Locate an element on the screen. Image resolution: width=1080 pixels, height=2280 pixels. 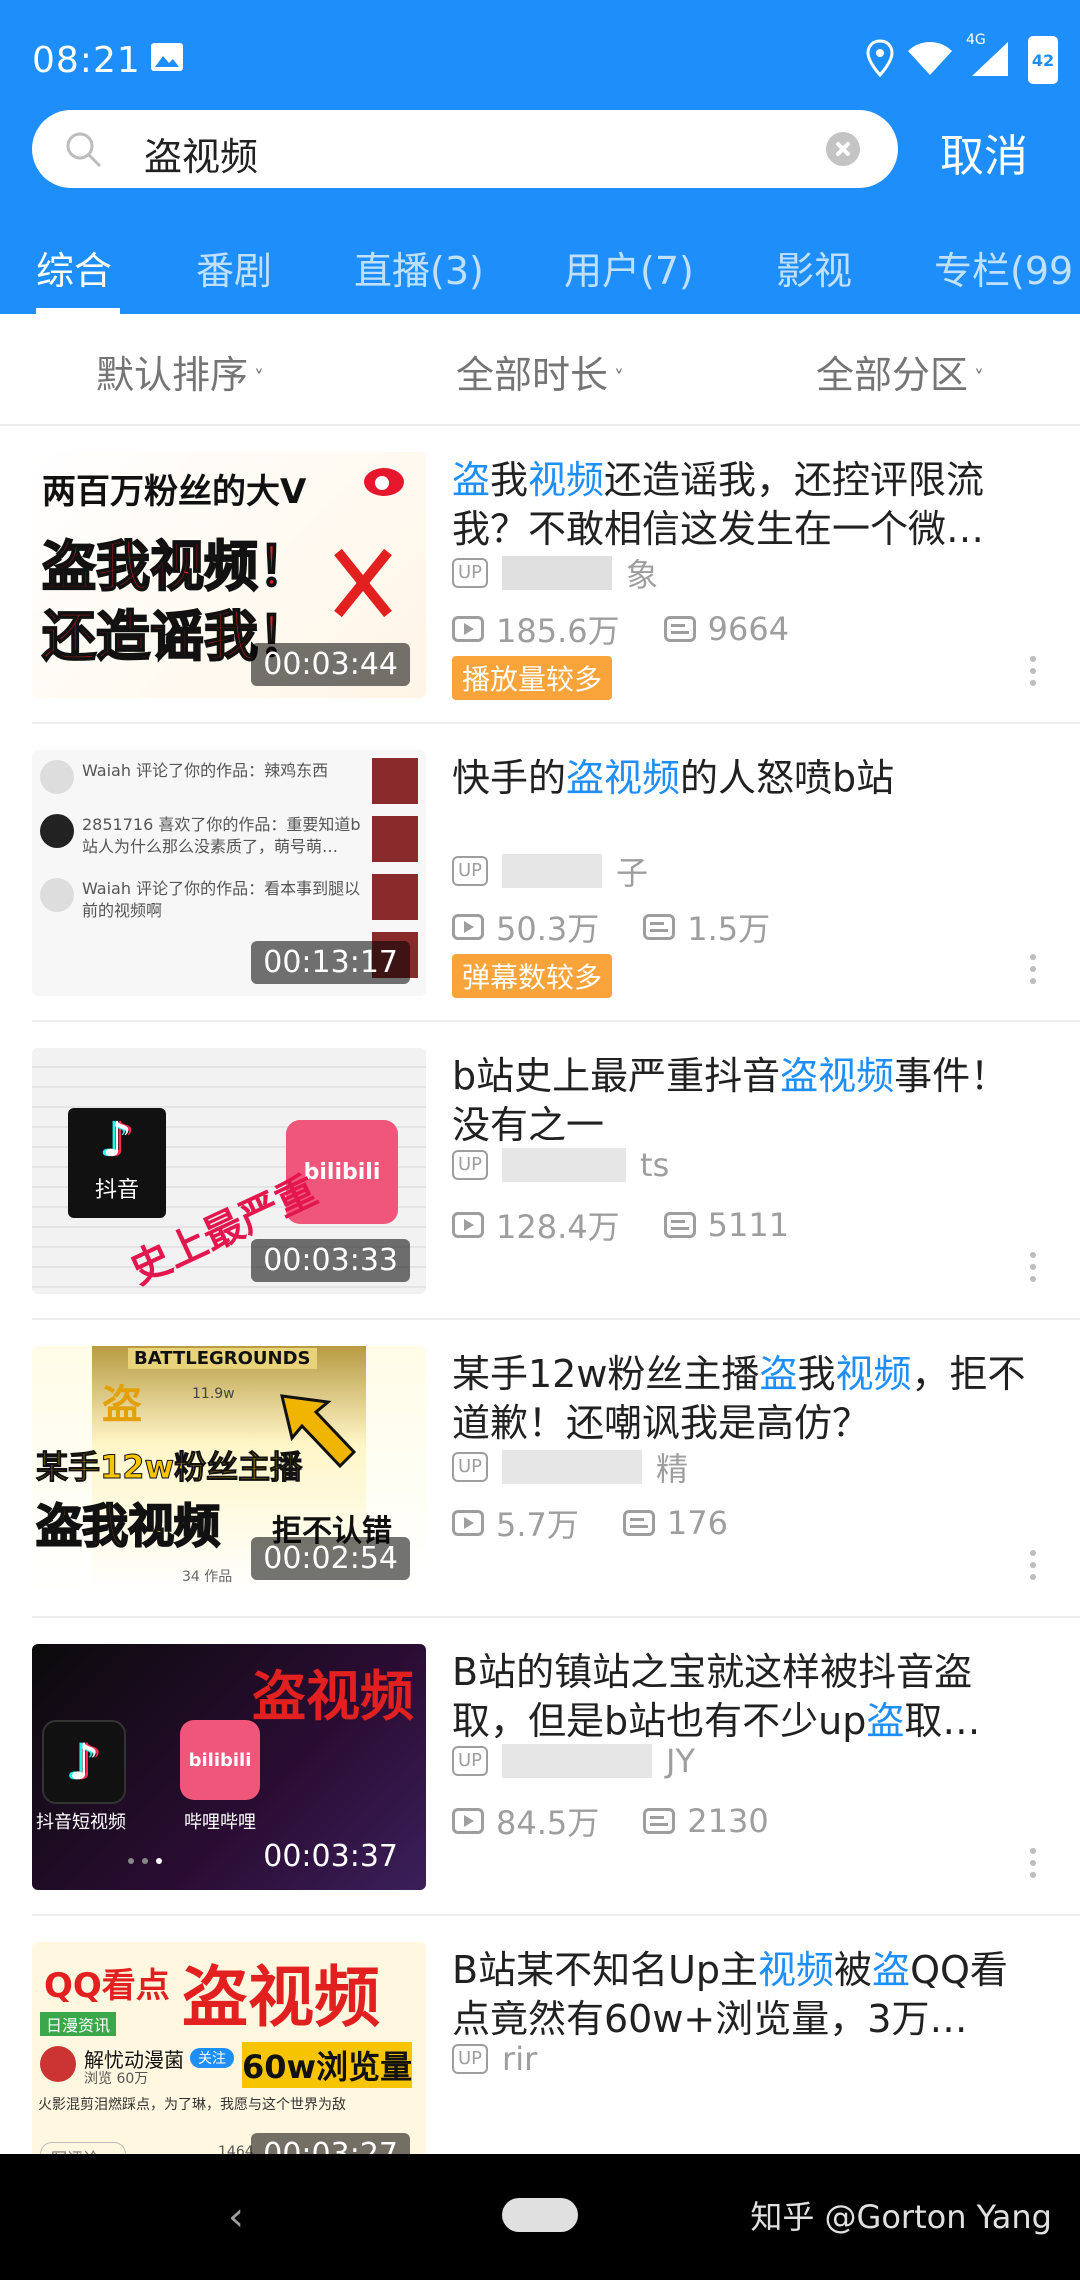
tab-bangumi: 番剧 is located at coordinates (234, 267).